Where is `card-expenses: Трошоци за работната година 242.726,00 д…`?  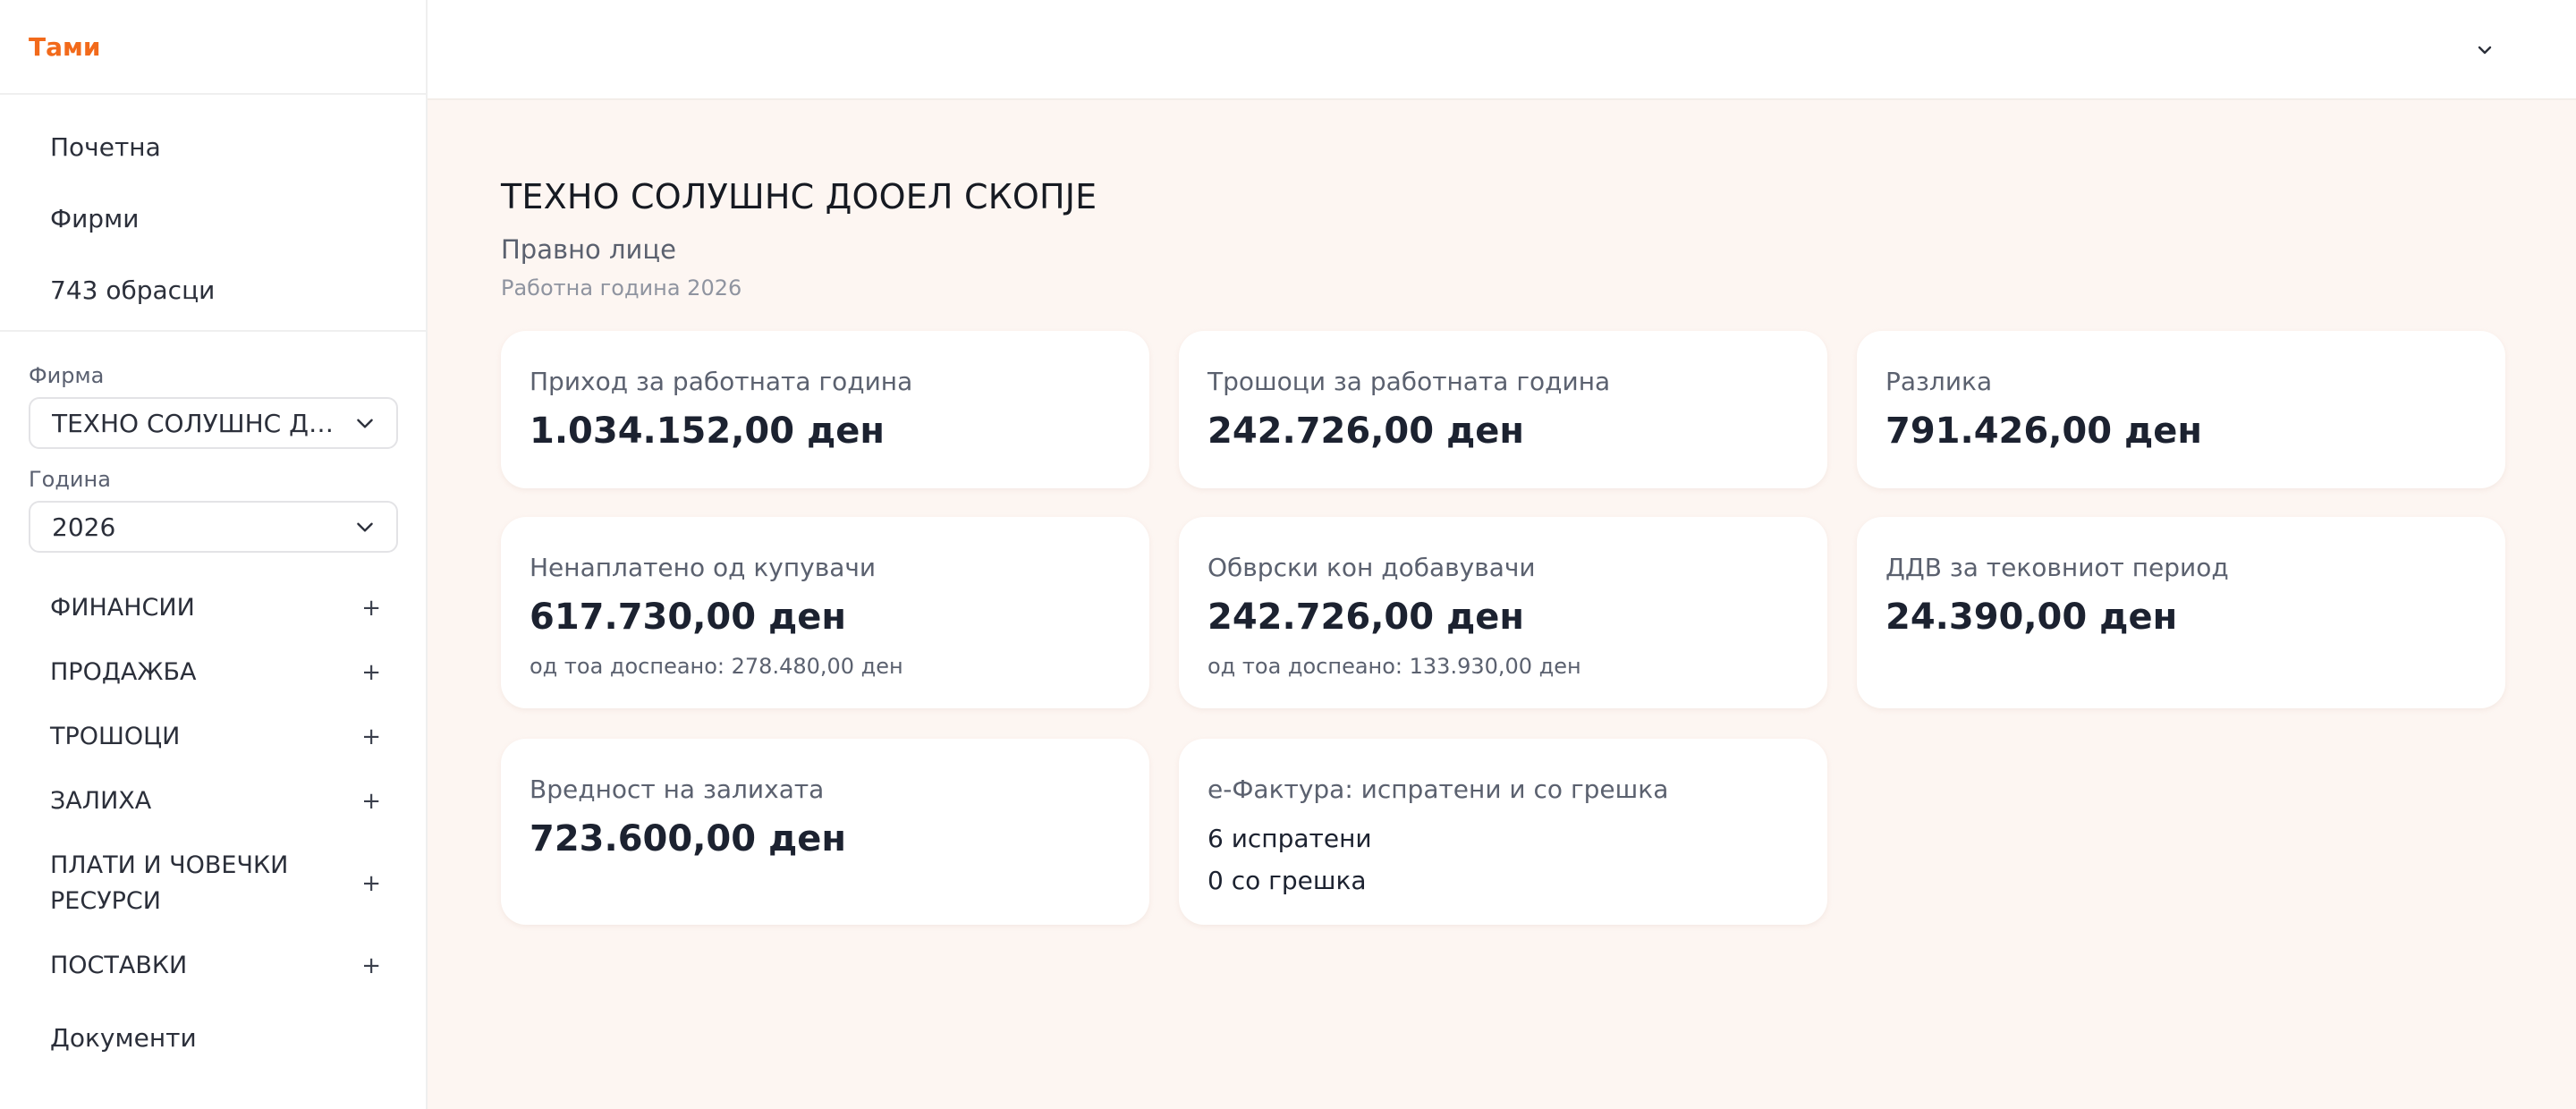
card-expenses: Трошоци за работната година 242.726,00 д… is located at coordinates (1503, 410).